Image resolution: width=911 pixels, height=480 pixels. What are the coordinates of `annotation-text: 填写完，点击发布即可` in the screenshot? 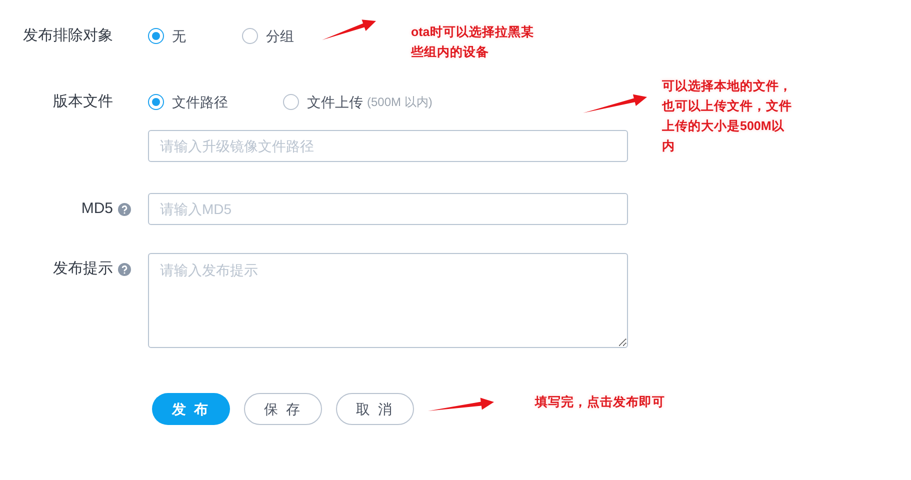 It's located at (600, 402).